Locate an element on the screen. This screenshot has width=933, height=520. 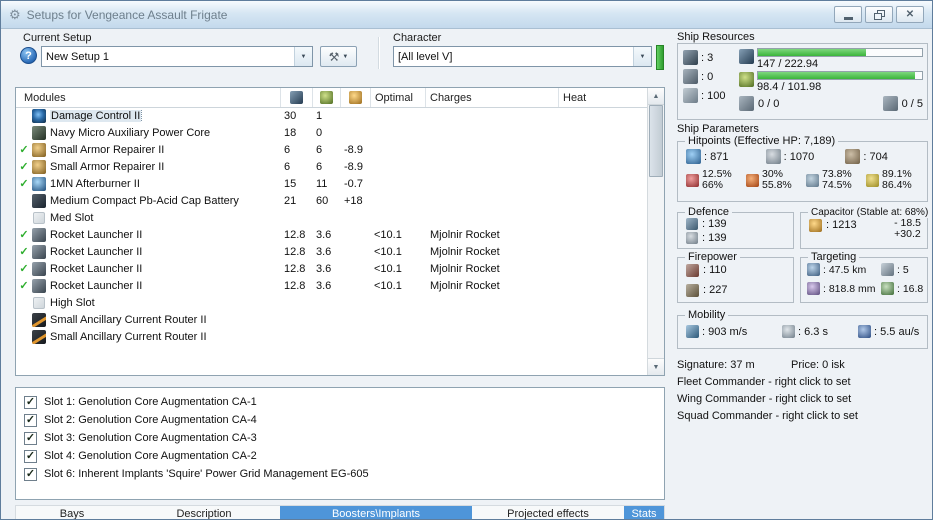
modules-column-header: Modules is located at coordinates (148, 97).